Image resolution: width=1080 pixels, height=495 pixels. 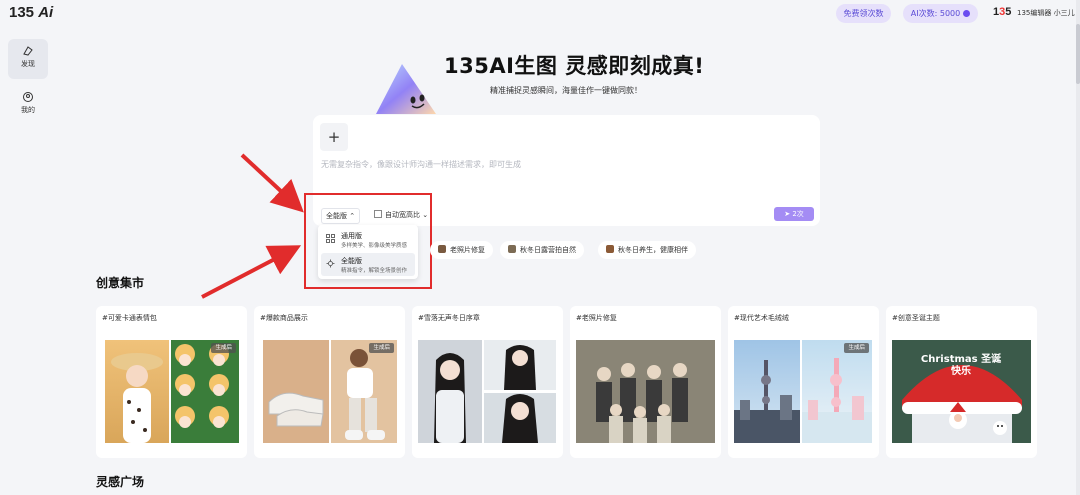 What do you see at coordinates (449, 318) in the screenshot?
I see `card-tag: #雪落无声冬日序章` at bounding box center [449, 318].